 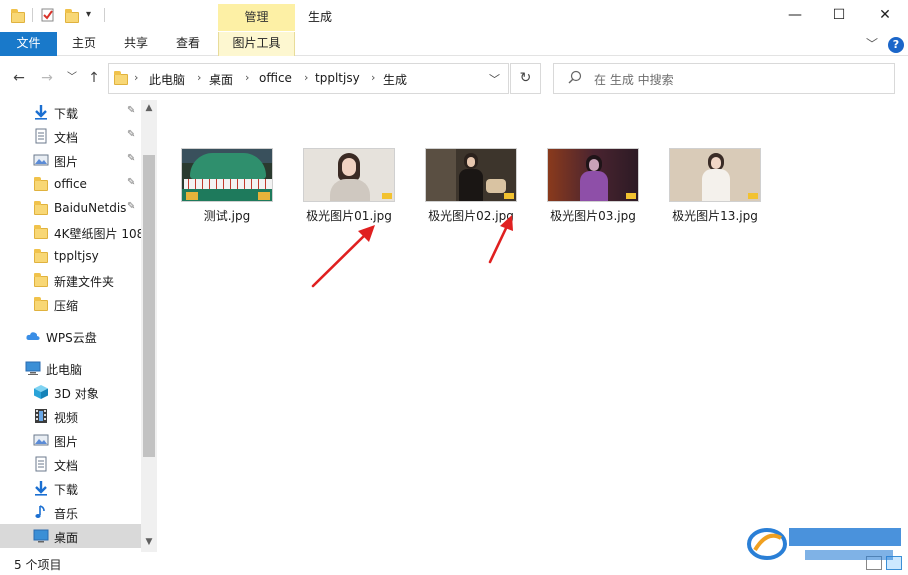 I want to click on sidebar-item-documents-pc: 文档, so click(x=70, y=464).